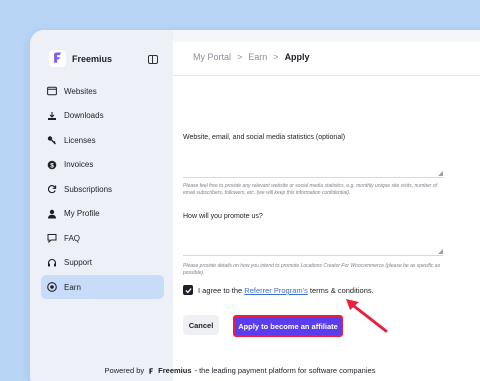 Image resolution: width=480 pixels, height=381 pixels. What do you see at coordinates (102, 263) in the screenshot?
I see `sidebar-item-support: Support` at bounding box center [102, 263].